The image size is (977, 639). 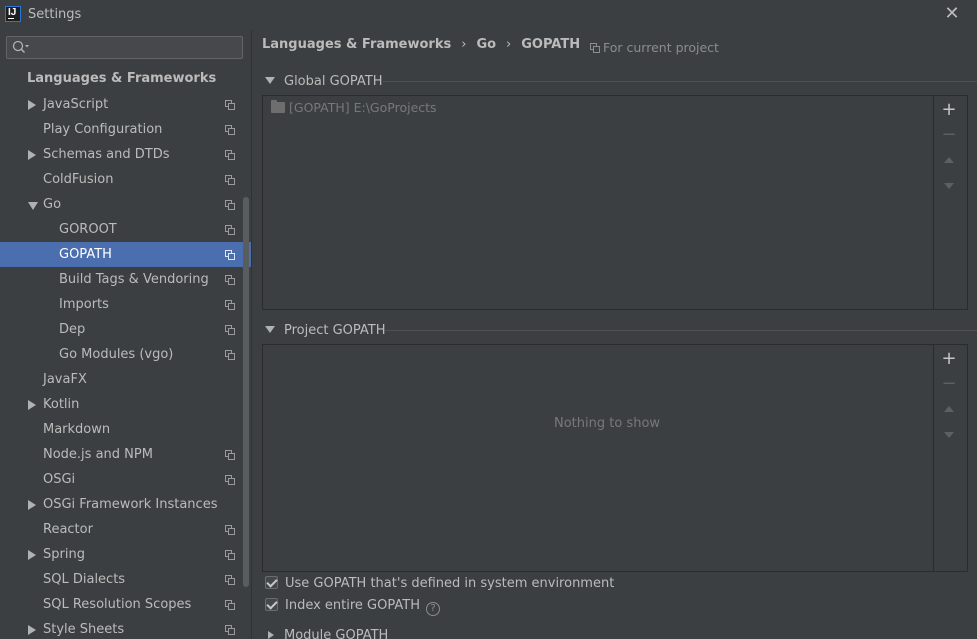 I want to click on search-input, so click(x=124, y=47).